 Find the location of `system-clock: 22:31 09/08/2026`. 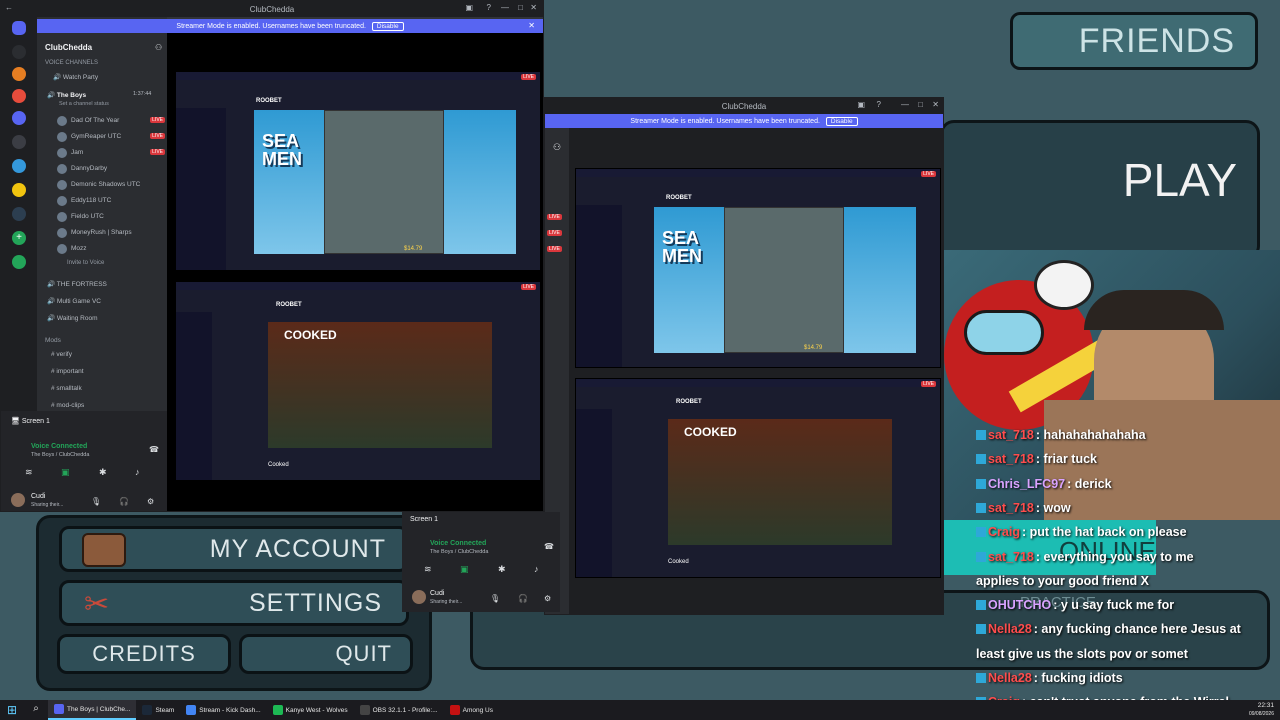

system-clock: 22:31 09/08/2026 is located at coordinates (1264, 710).